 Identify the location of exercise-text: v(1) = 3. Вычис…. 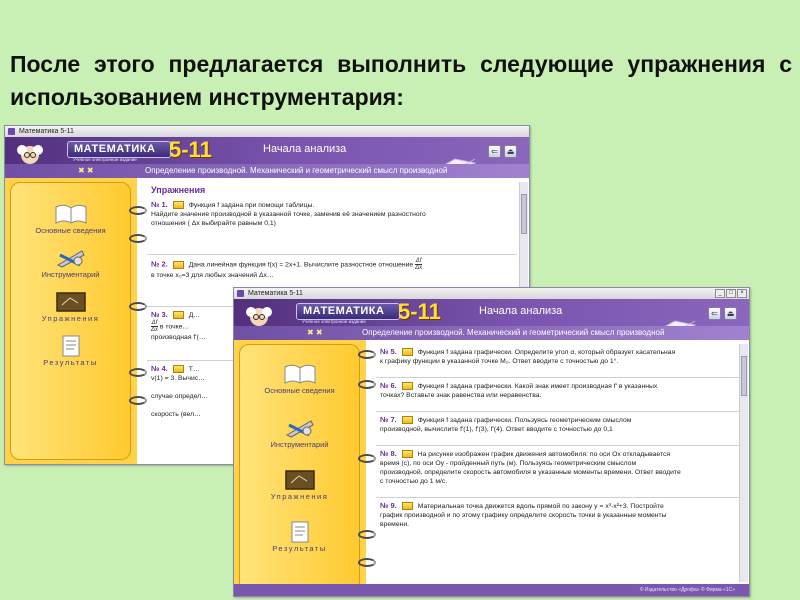
(178, 378).